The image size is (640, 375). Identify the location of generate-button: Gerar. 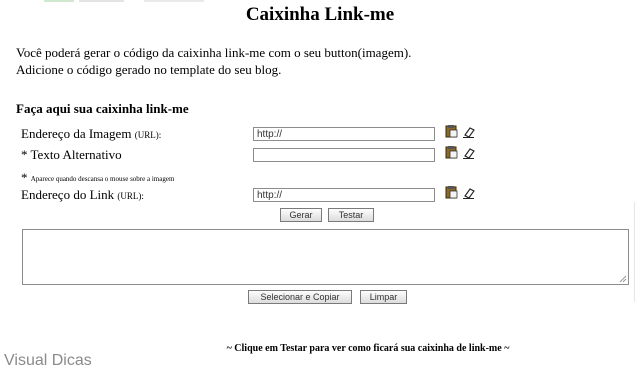
(301, 215).